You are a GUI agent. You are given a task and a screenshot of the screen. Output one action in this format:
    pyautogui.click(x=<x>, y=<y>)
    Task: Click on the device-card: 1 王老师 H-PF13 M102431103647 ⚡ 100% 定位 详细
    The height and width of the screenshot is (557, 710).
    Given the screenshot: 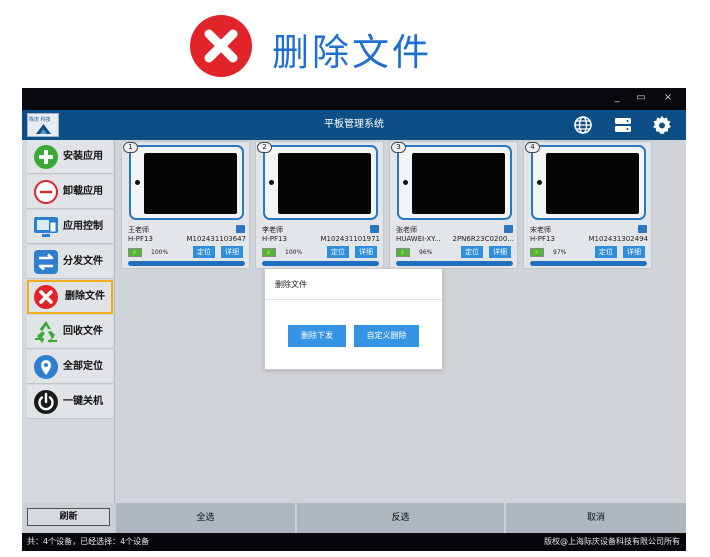 What is the action you would take?
    pyautogui.click(x=185, y=205)
    